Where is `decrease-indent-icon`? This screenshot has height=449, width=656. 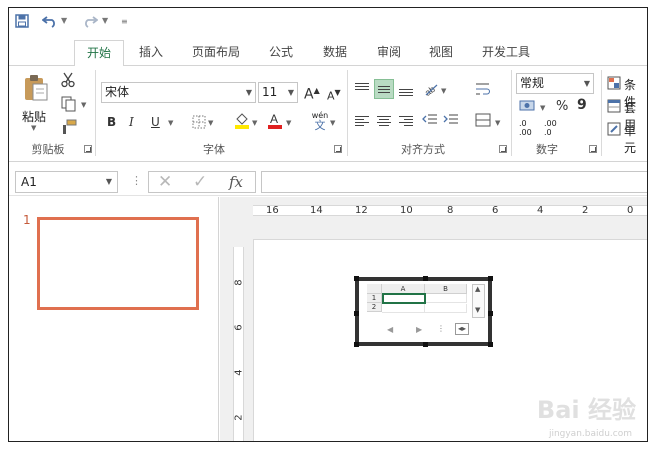
decrease-indent-icon is located at coordinates (430, 121).